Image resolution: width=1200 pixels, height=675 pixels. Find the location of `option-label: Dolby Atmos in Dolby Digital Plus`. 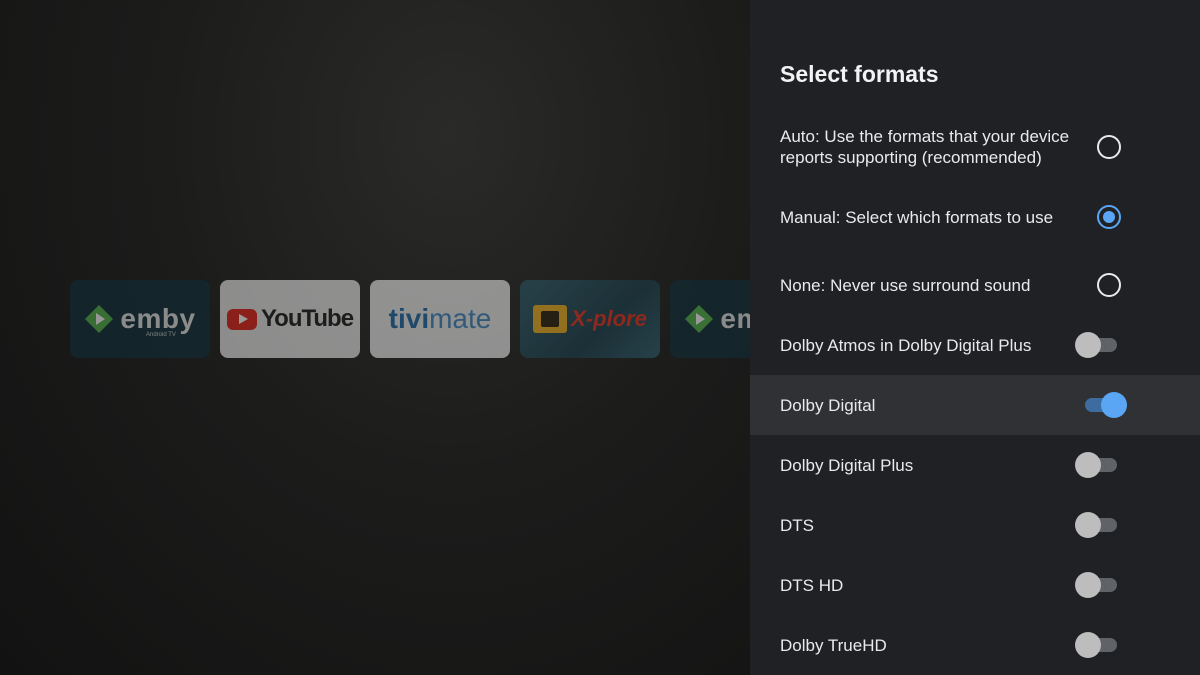

option-label: Dolby Atmos in Dolby Digital Plus is located at coordinates (906, 345).